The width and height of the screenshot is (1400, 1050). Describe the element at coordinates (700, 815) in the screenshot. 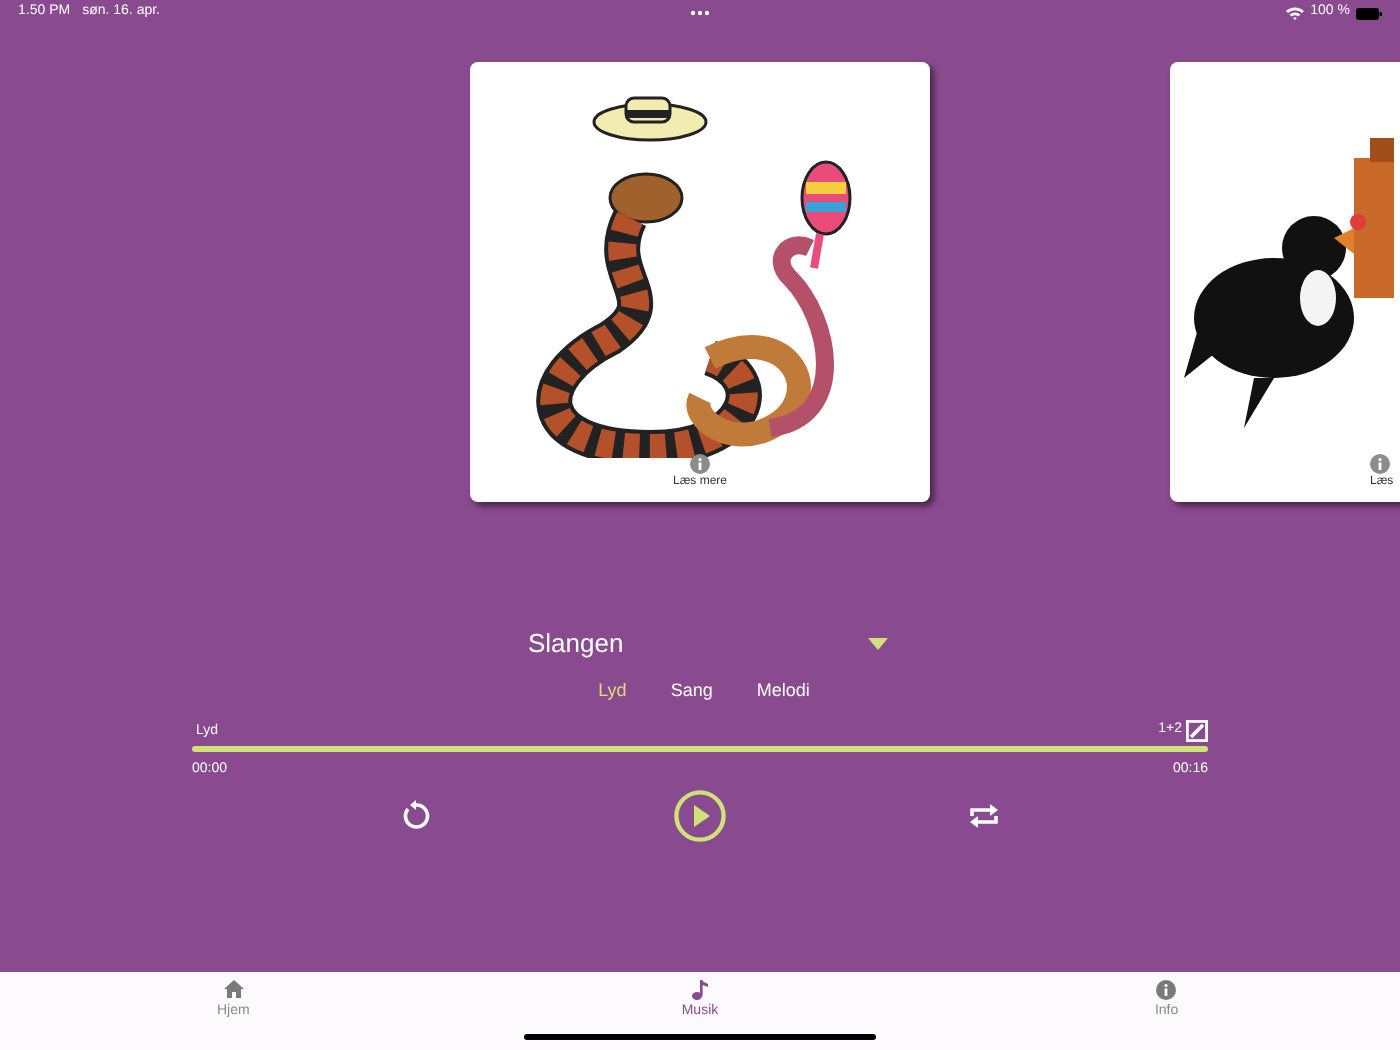

I see `play-button` at that location.